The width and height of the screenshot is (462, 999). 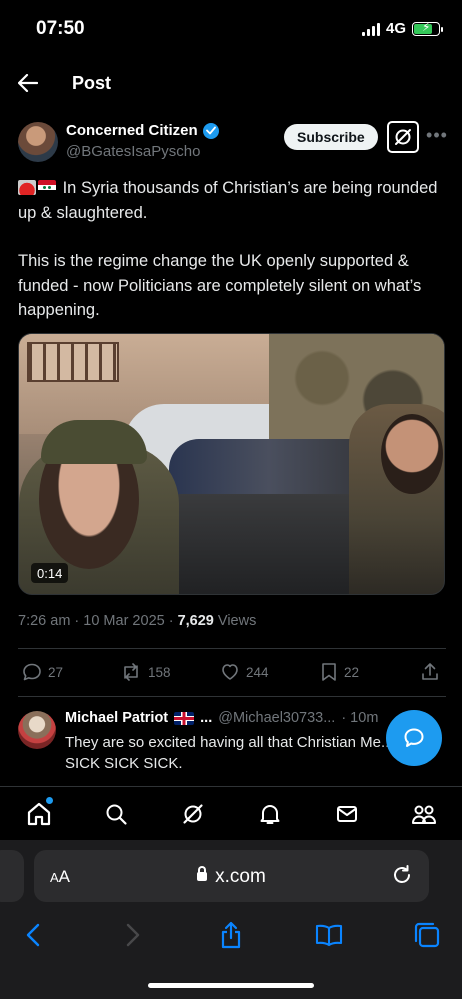 I want to click on lock-icon, so click(x=202, y=873).